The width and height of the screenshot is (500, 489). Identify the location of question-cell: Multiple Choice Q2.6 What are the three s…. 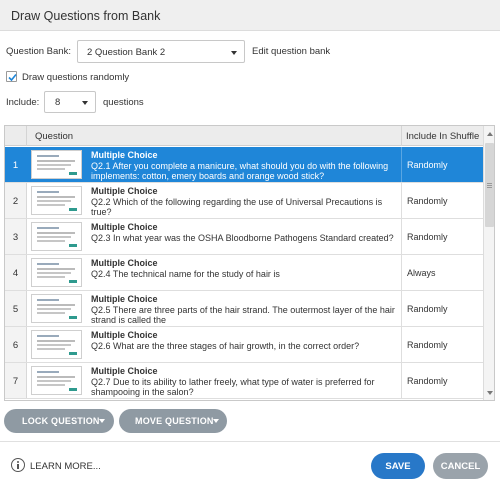
(244, 340).